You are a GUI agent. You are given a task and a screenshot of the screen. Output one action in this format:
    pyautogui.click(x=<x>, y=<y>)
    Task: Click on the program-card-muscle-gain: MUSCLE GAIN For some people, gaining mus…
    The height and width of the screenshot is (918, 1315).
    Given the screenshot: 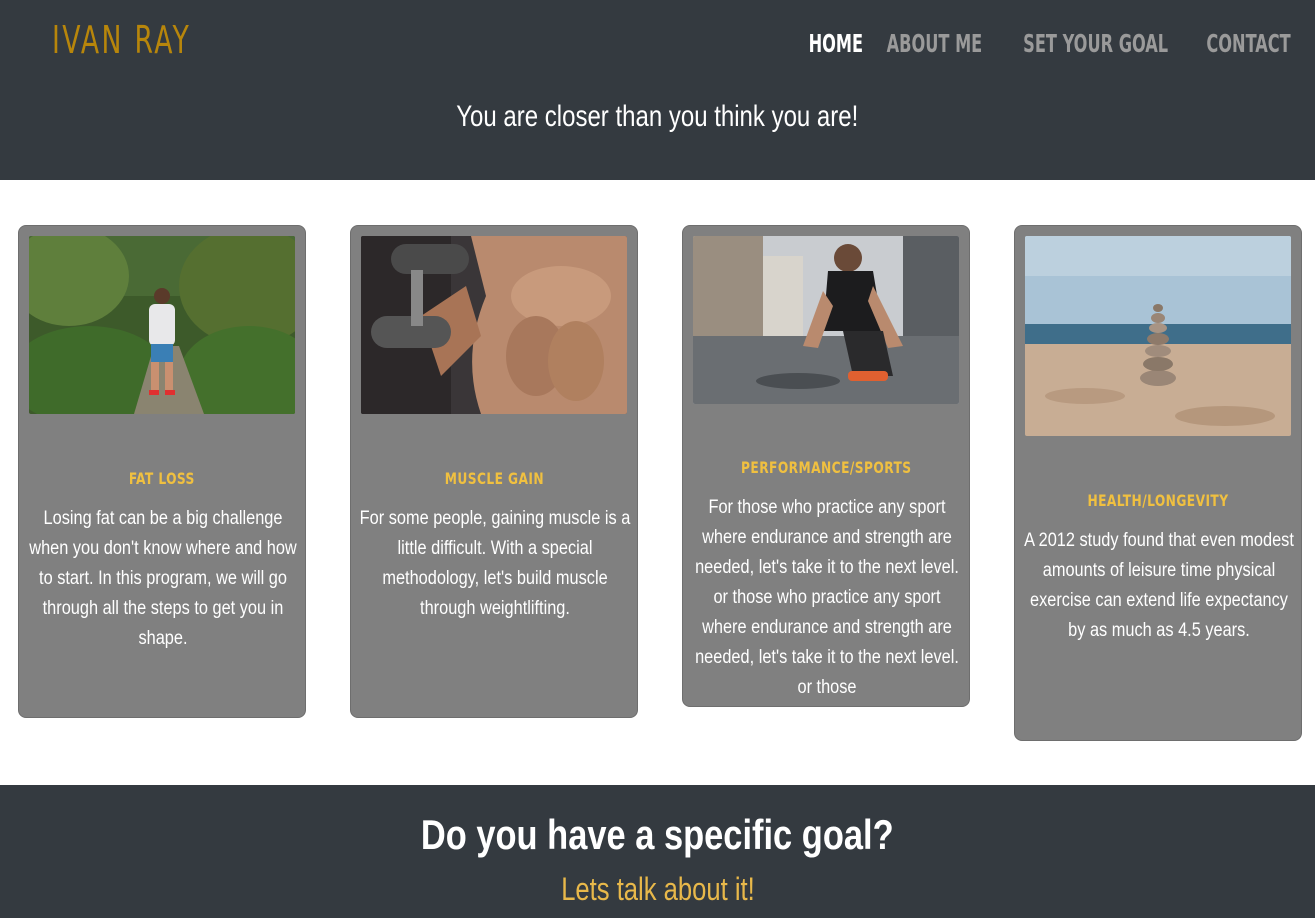 What is the action you would take?
    pyautogui.click(x=494, y=471)
    